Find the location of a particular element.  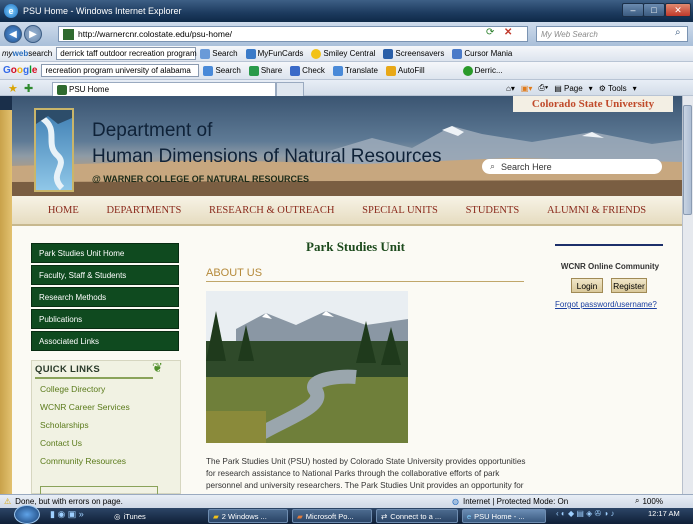

browser-search-placeholder: My Web Search is located at coordinates (569, 34).